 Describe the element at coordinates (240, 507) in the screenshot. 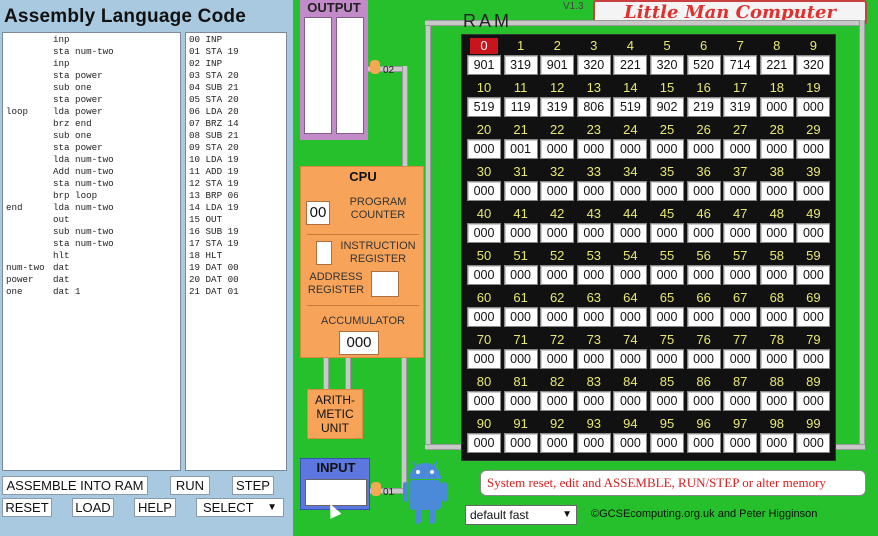

I see `select-dropdown: SELECT ▼` at that location.